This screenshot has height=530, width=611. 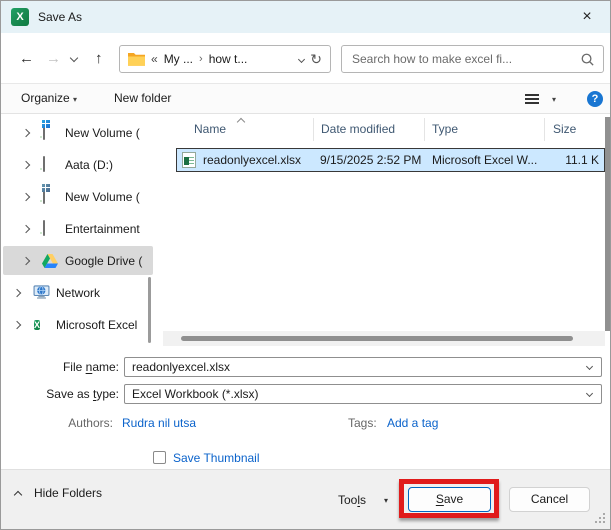 I want to click on save-button: Save, so click(x=449, y=499).